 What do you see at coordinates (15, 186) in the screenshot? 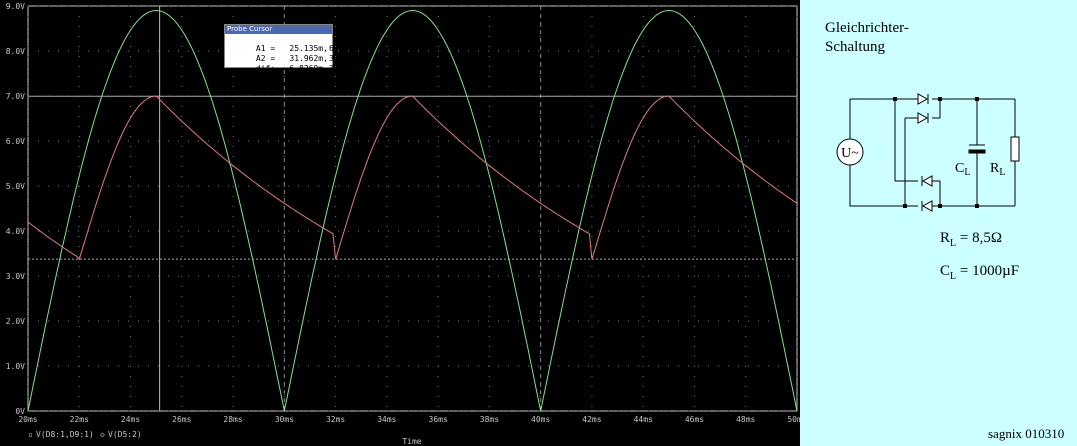
I see `y-tick-label: 5.0V` at bounding box center [15, 186].